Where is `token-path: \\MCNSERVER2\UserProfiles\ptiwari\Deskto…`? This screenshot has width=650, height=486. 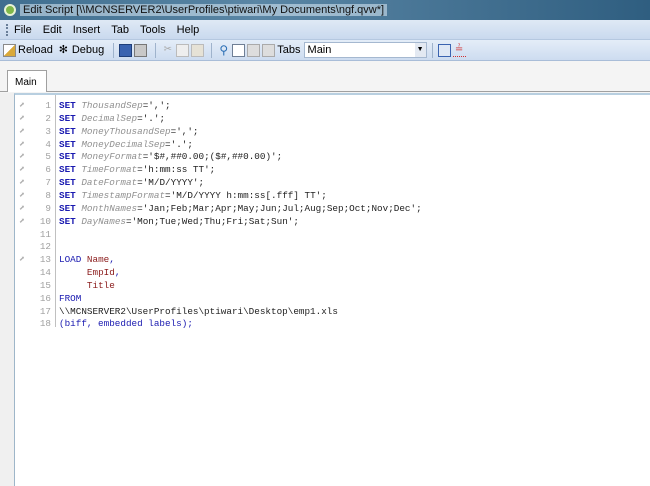 token-path: \\MCNSERVER2\UserProfiles\ptiwari\Deskto… is located at coordinates (198, 311).